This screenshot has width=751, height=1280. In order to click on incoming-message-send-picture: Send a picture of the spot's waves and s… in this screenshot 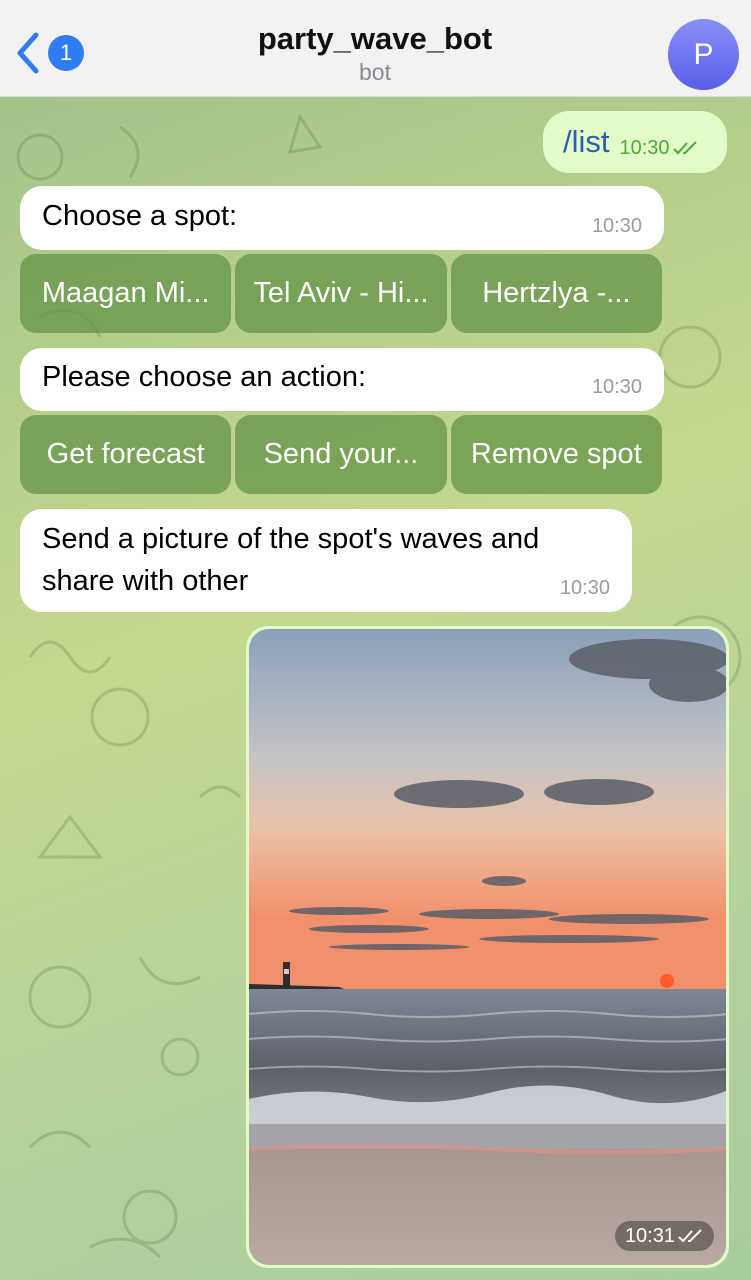, I will do `click(326, 560)`.